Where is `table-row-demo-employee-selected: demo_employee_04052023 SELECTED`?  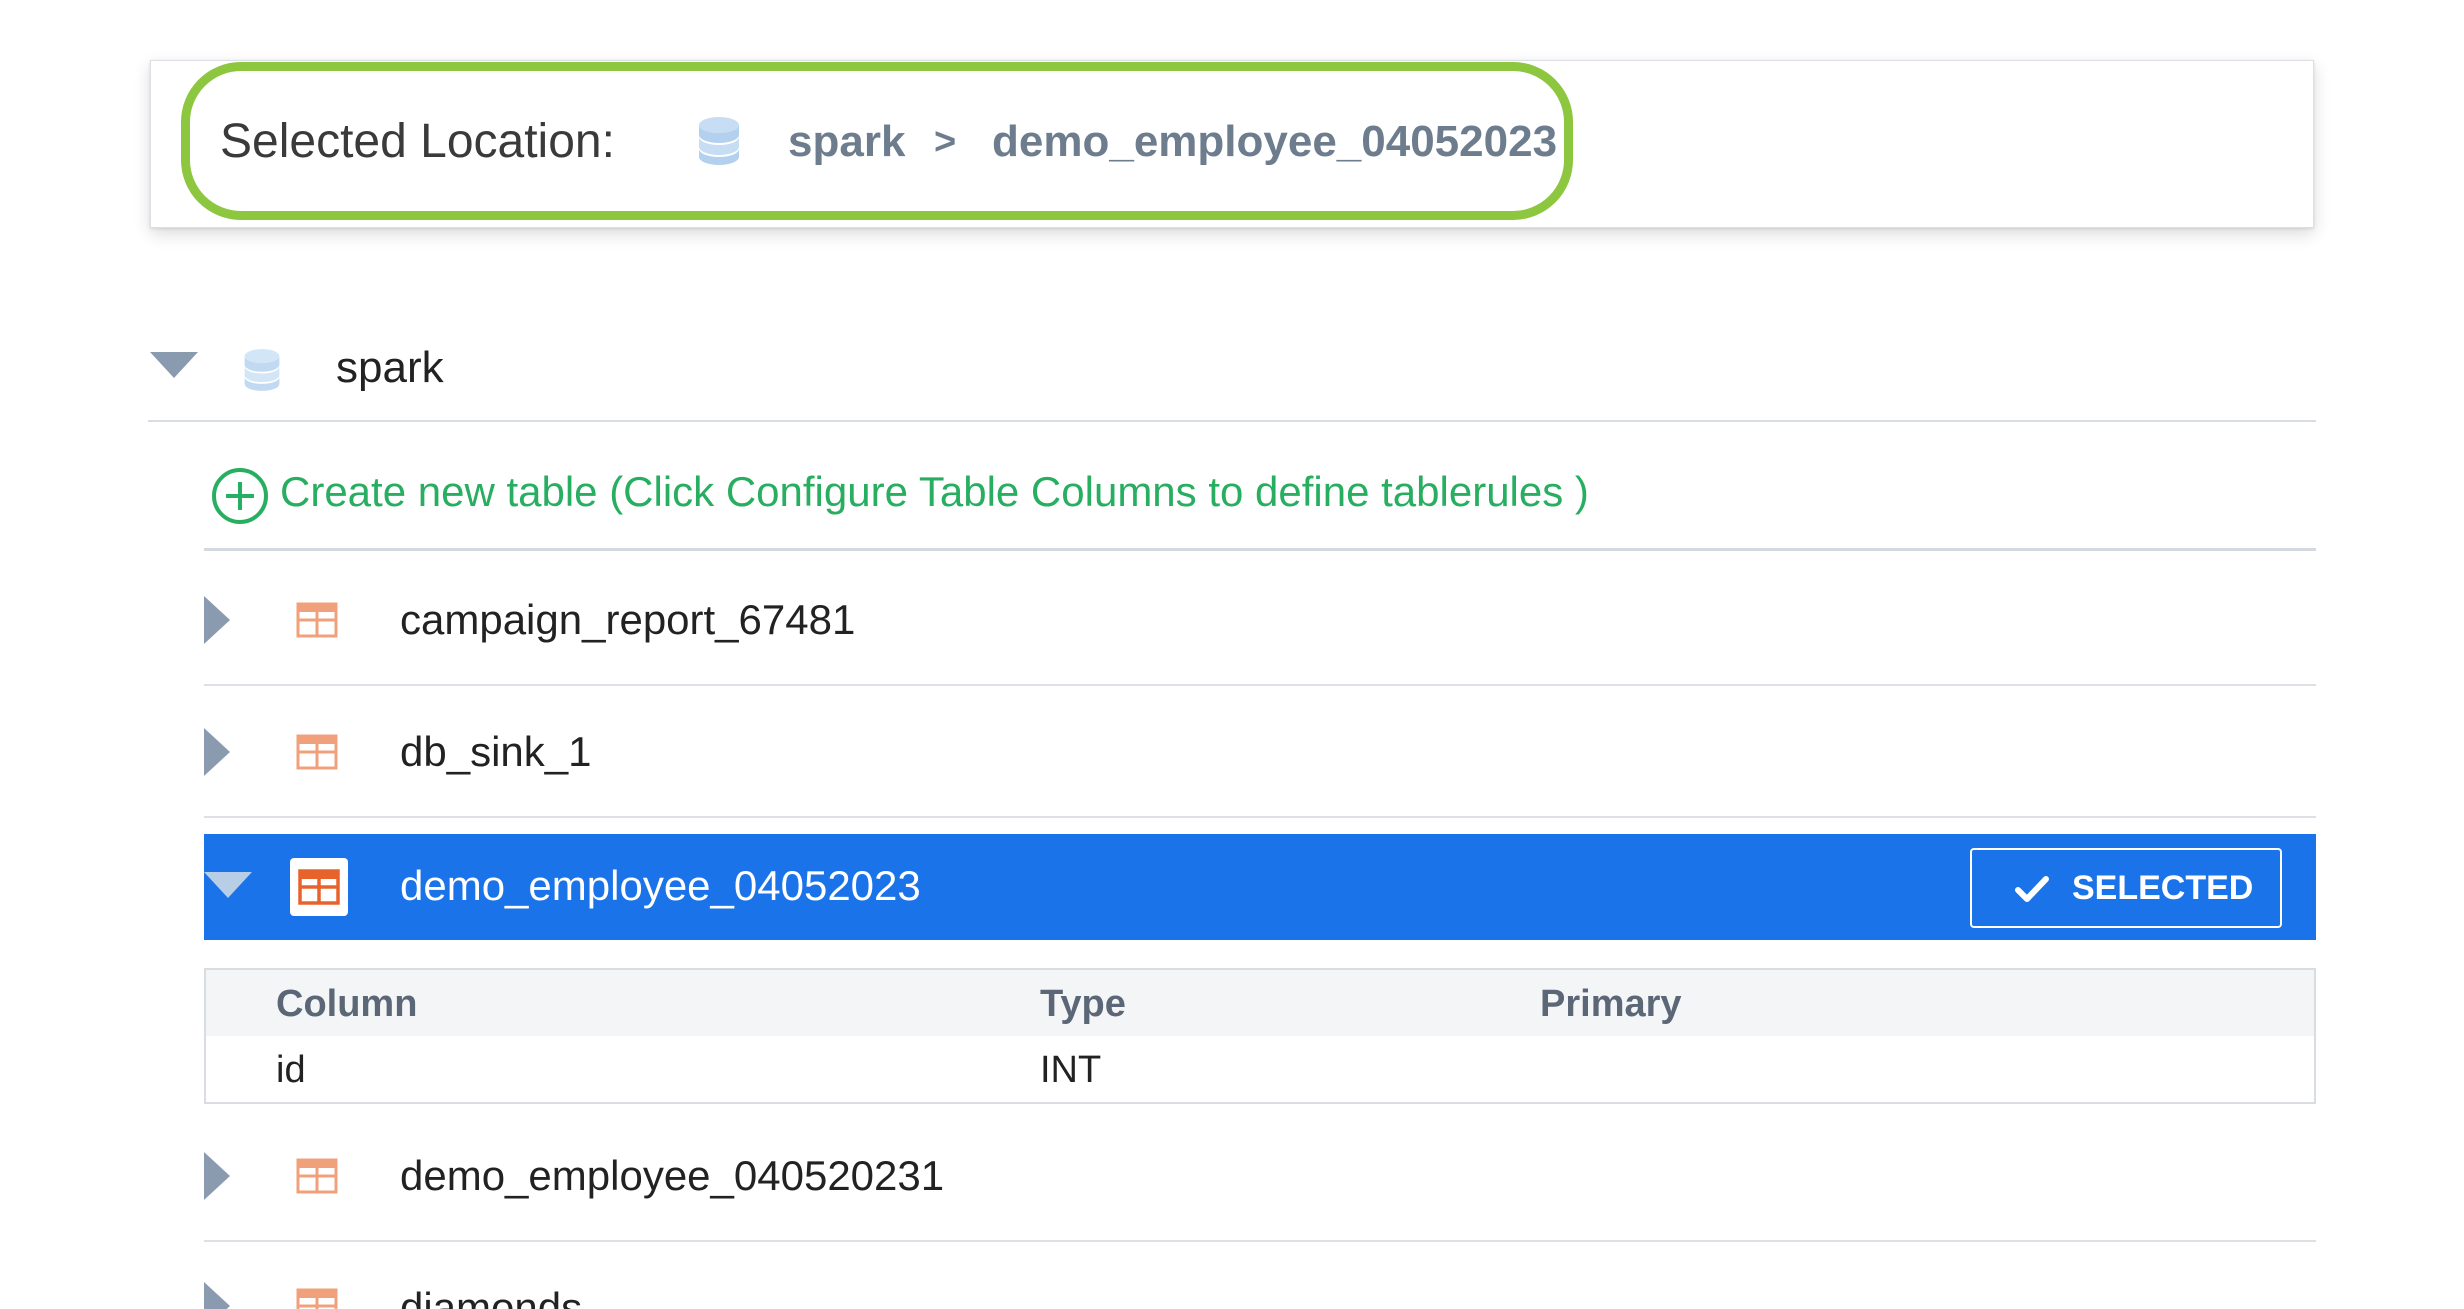 table-row-demo-employee-selected: demo_employee_04052023 SELECTED is located at coordinates (1260, 887).